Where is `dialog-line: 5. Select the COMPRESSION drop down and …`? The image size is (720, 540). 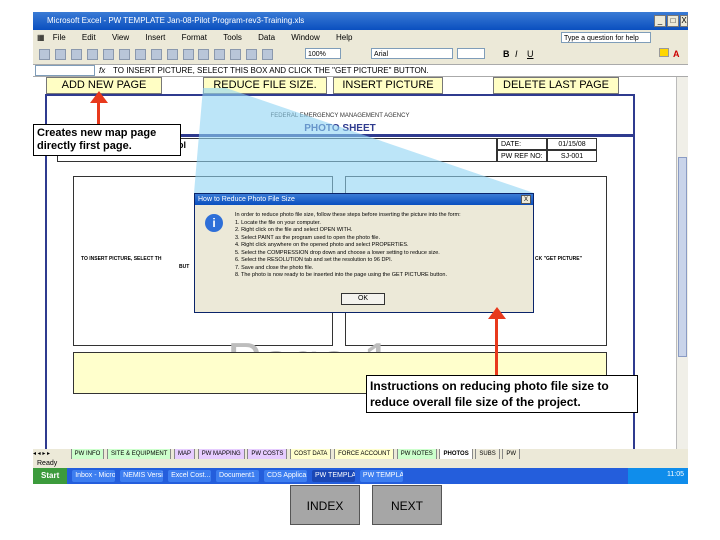
dialog-line: 5. Select the COMPRESSION drop down and … is located at coordinates (337, 252).